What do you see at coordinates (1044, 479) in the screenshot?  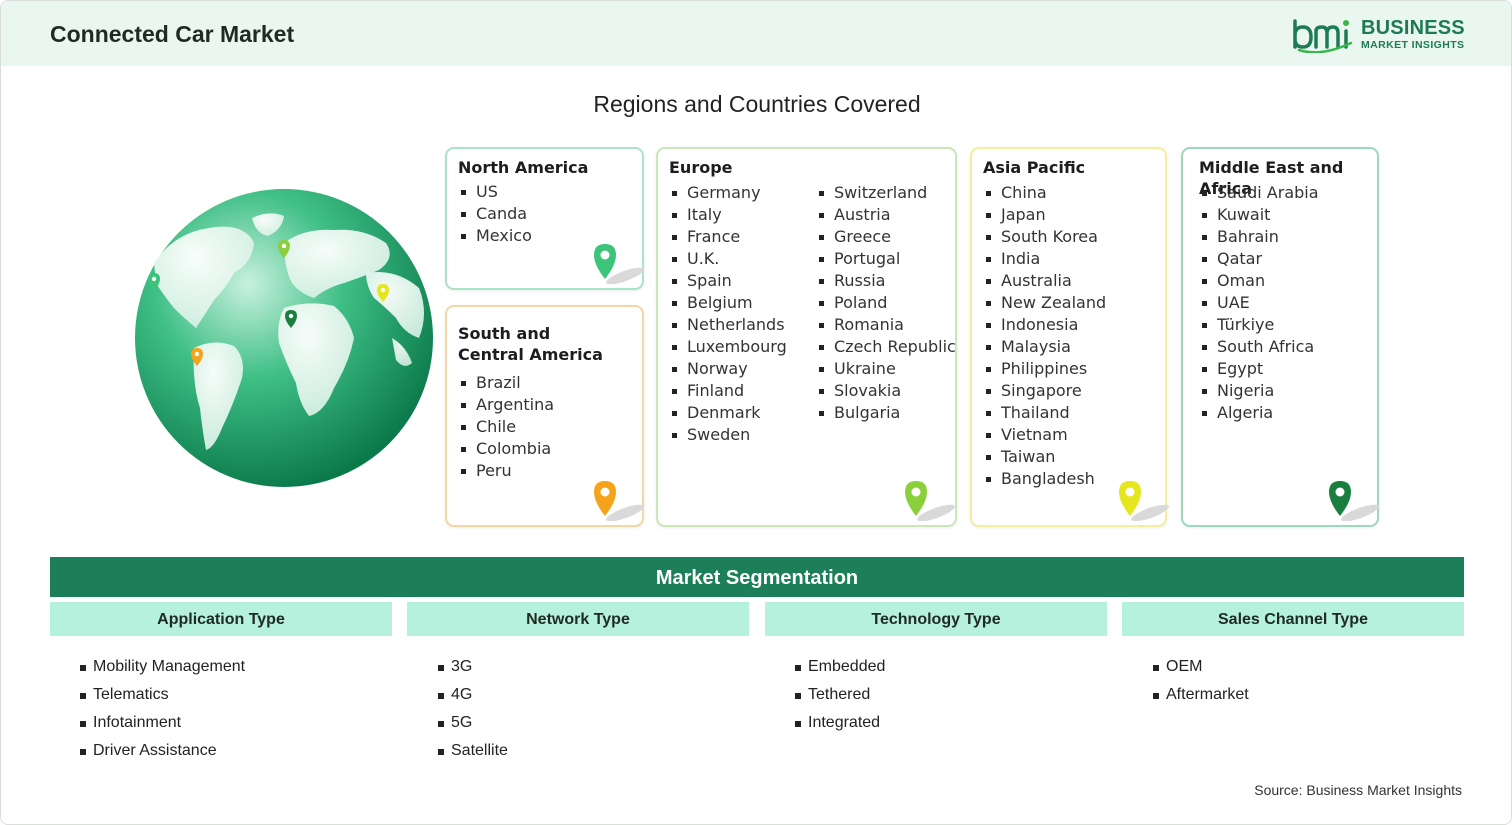 I see `list-item: Bangladesh` at bounding box center [1044, 479].